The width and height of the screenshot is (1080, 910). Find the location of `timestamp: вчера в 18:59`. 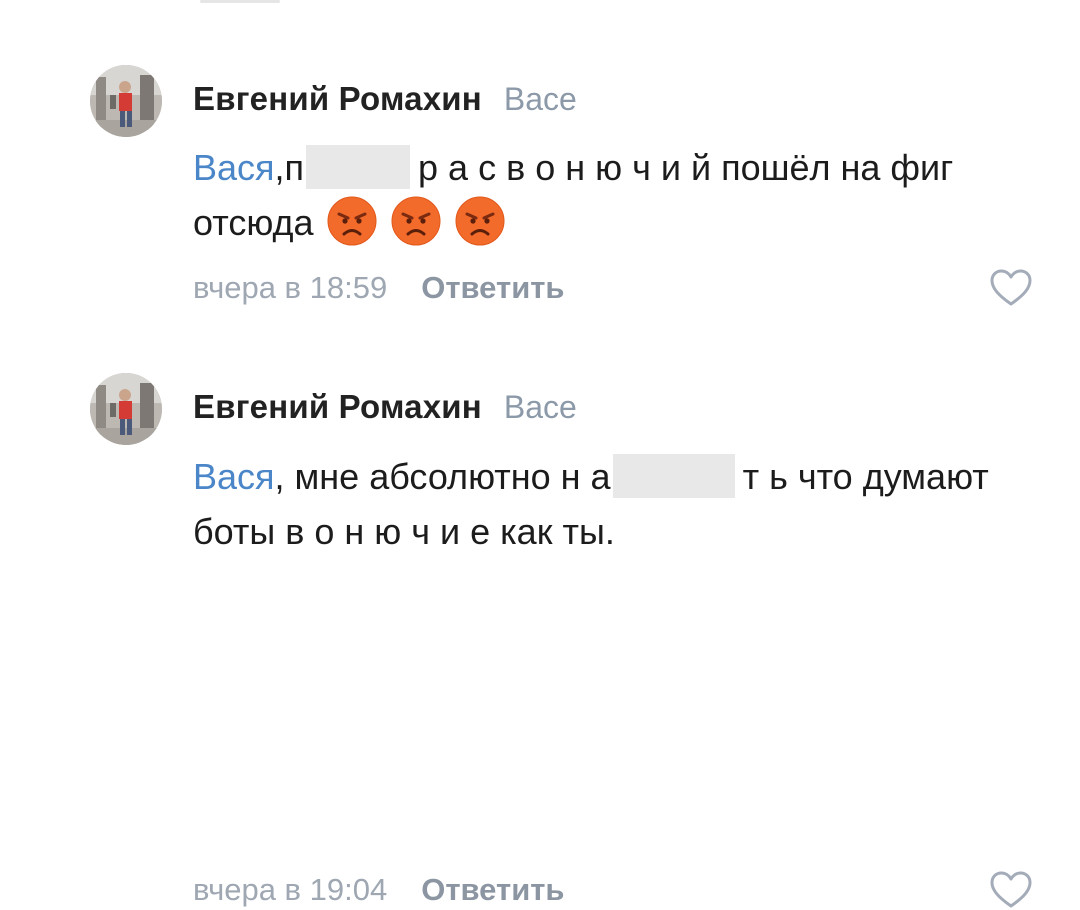

timestamp: вчера в 18:59 is located at coordinates (290, 288).